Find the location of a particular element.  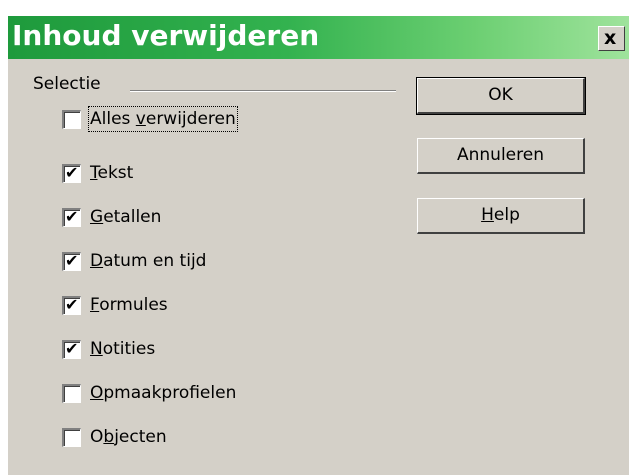

help-button-label: Help is located at coordinates (500, 215).